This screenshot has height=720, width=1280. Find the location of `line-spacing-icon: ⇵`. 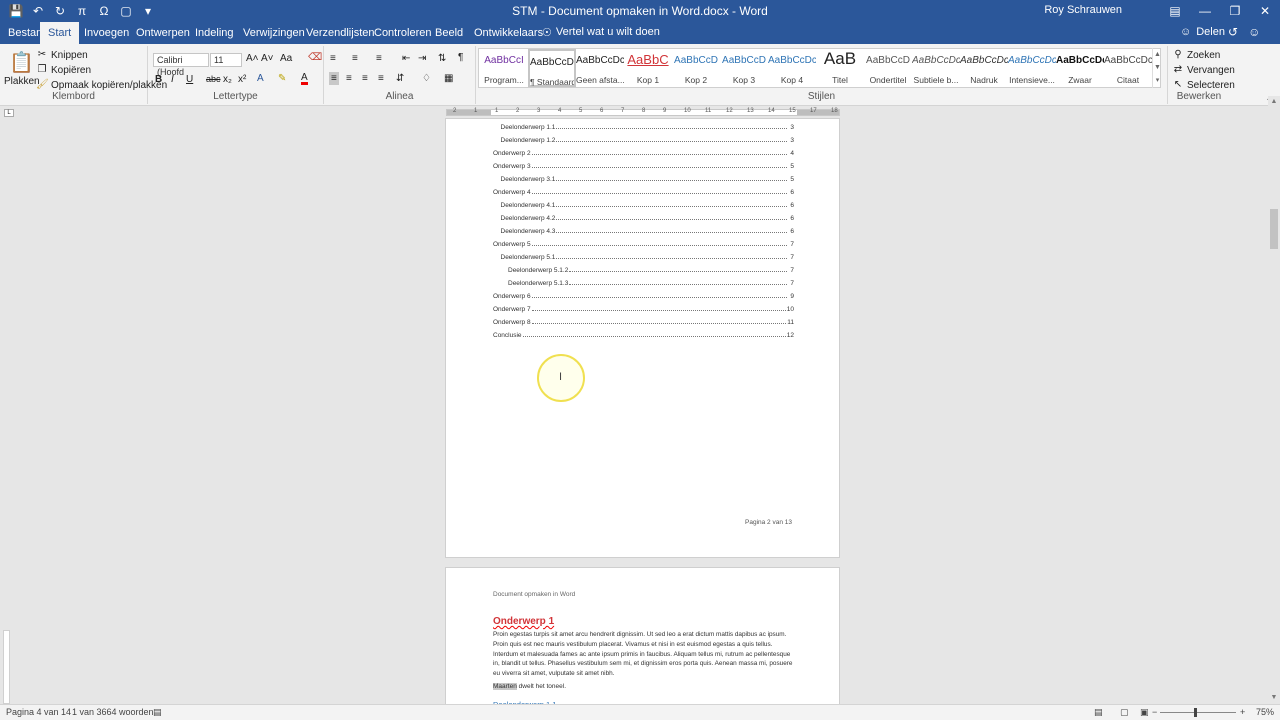

line-spacing-icon: ⇵ is located at coordinates (400, 78).